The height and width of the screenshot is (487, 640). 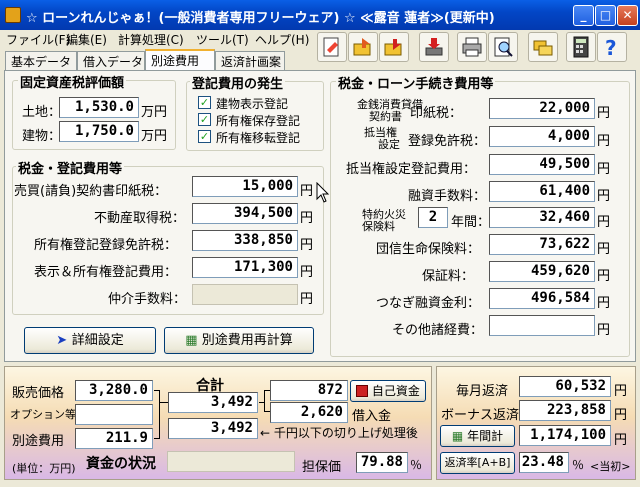 What do you see at coordinates (245, 240) in the screenshot?
I see `ownership-tax-input: 338,850` at bounding box center [245, 240].